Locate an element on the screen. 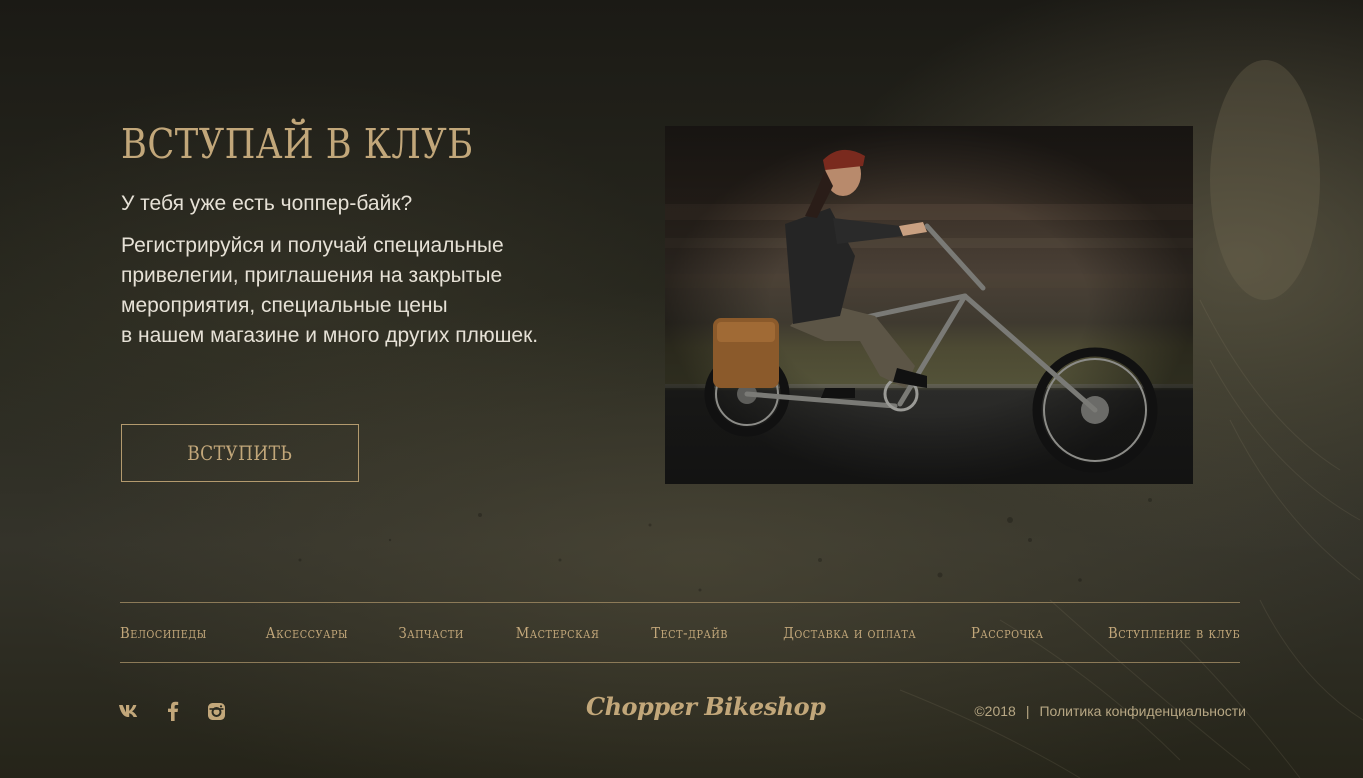 This screenshot has width=1363, height=778. footer-divider-bottom is located at coordinates (680, 662).